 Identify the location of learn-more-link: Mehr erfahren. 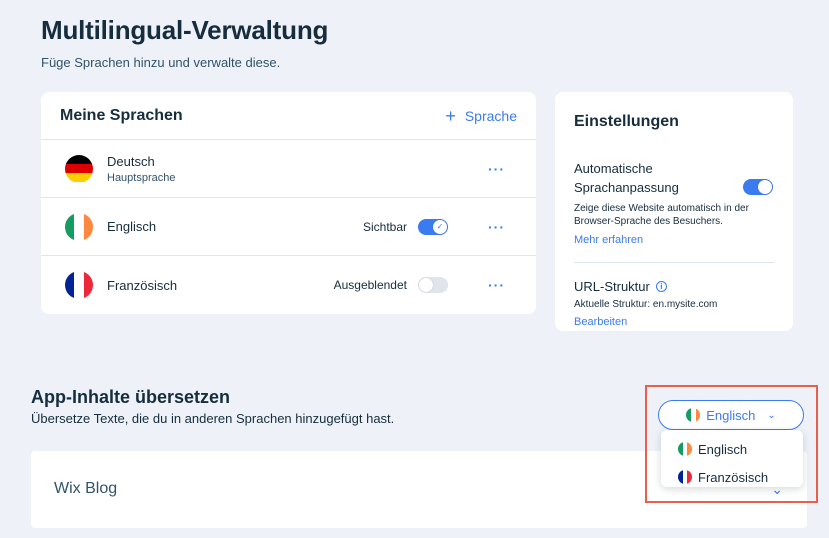
(608, 240).